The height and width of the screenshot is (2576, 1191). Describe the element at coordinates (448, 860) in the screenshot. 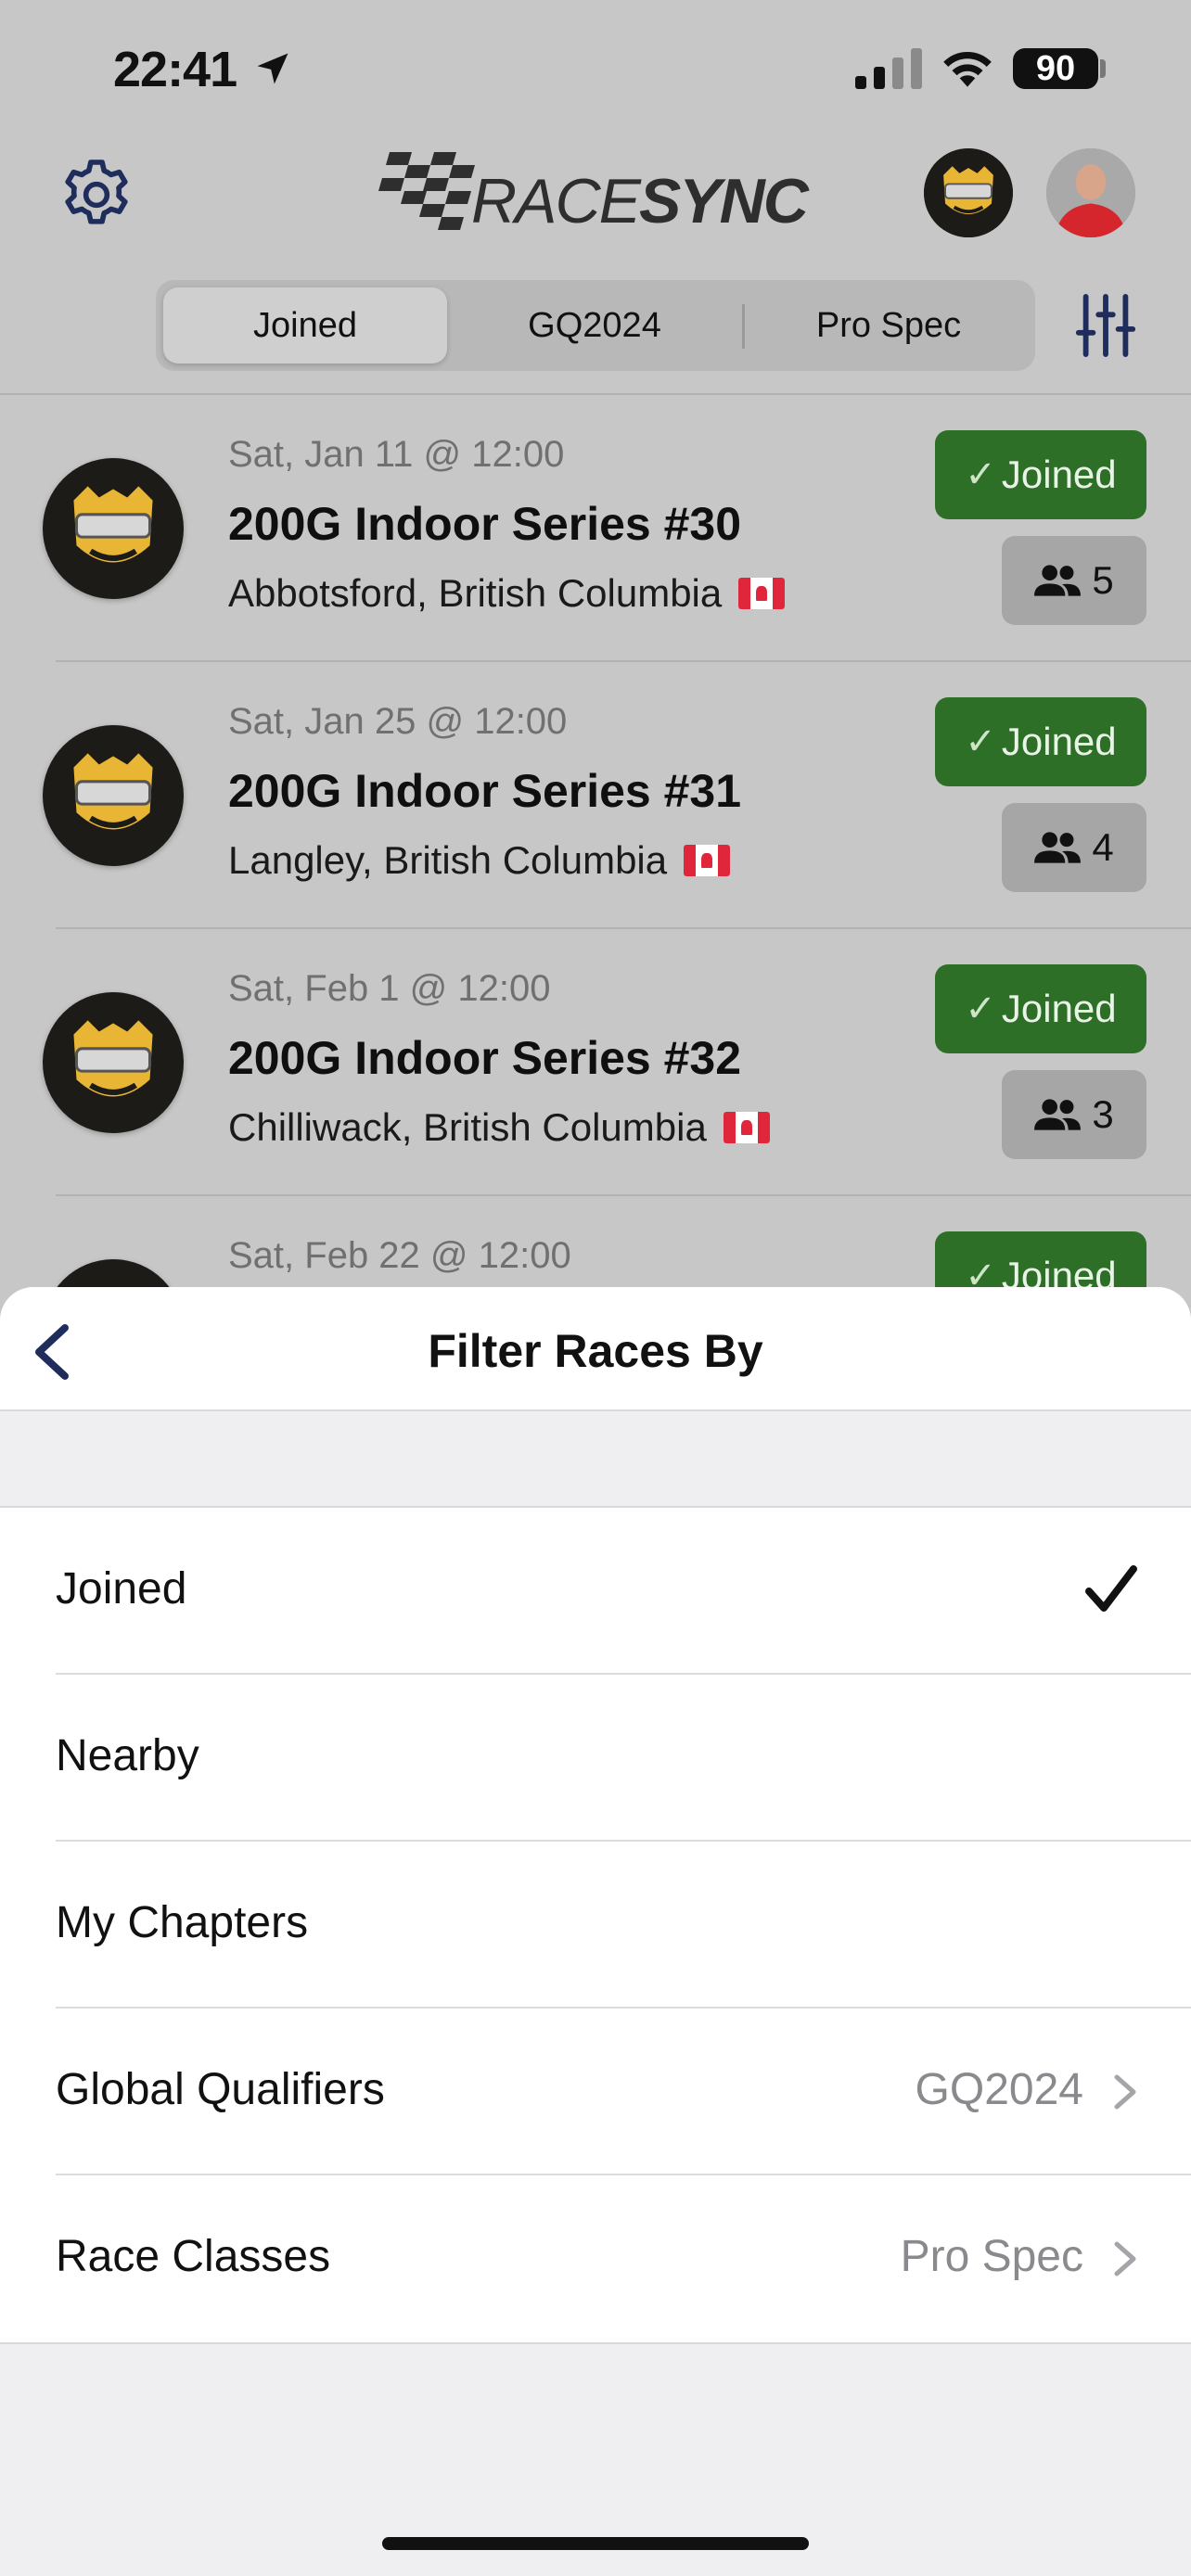

I see `race-location-text: Langley, British Columbia` at that location.